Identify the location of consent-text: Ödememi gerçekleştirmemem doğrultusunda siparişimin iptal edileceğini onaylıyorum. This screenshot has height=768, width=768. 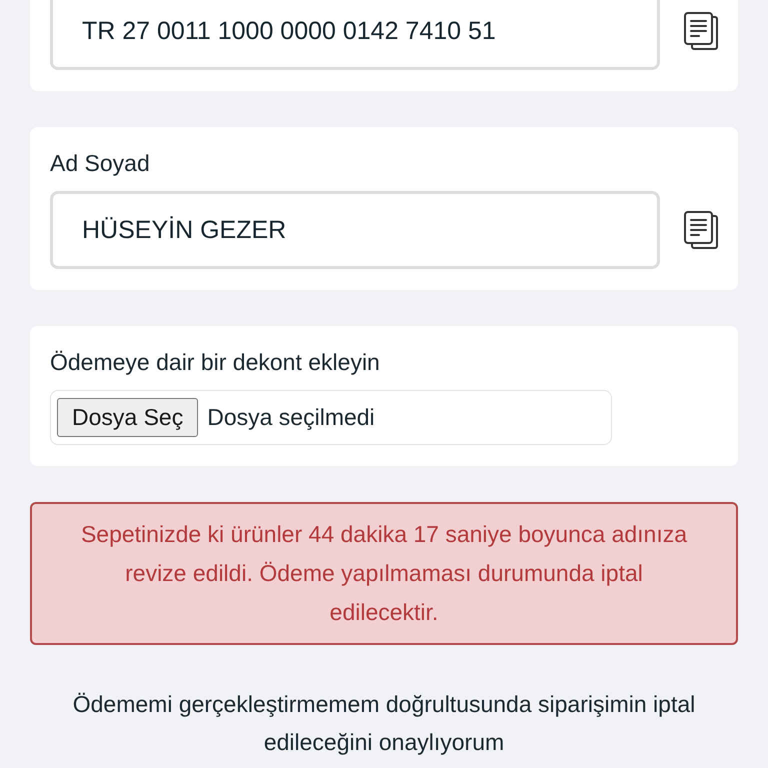
(384, 723).